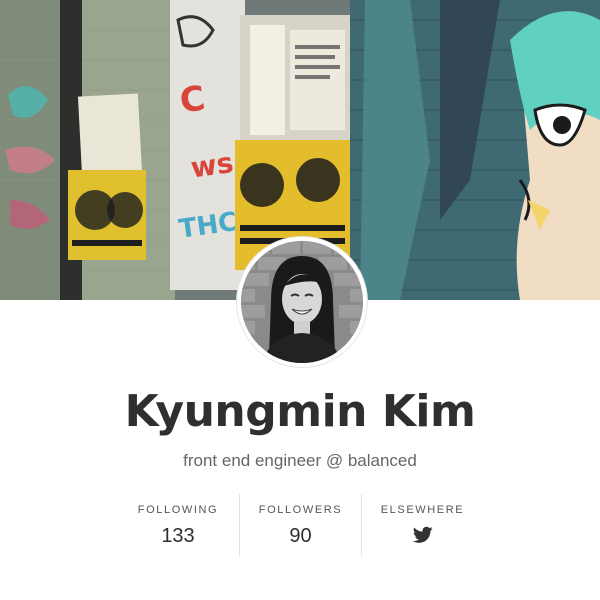  Describe the element at coordinates (300, 510) in the screenshot. I see `stat-followers-label: FOLLOWERS` at that location.